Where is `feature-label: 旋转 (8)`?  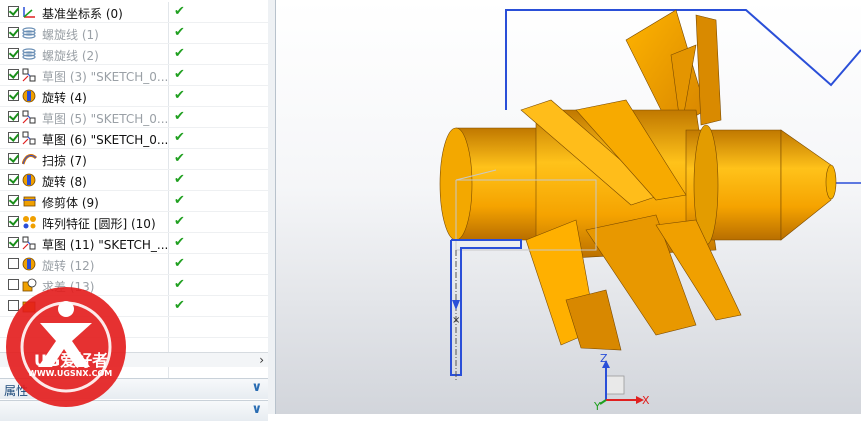
feature-label: 旋转 (8) is located at coordinates (64, 182).